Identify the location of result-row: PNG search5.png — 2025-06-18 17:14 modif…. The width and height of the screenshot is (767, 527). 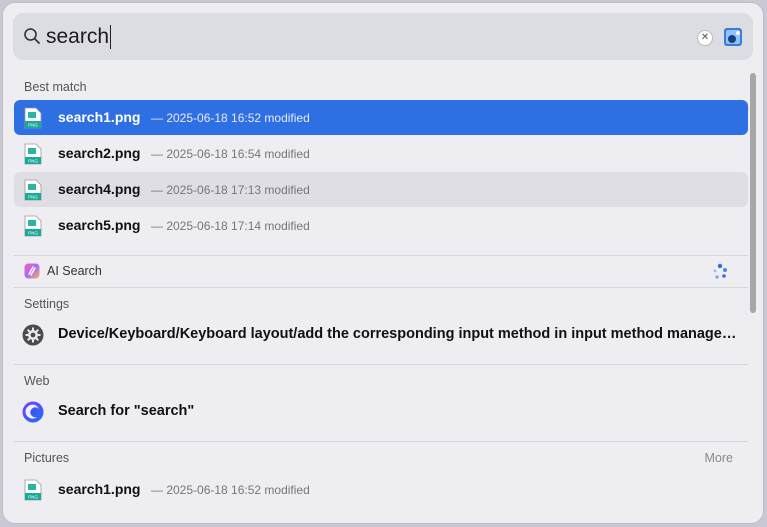
(381, 225).